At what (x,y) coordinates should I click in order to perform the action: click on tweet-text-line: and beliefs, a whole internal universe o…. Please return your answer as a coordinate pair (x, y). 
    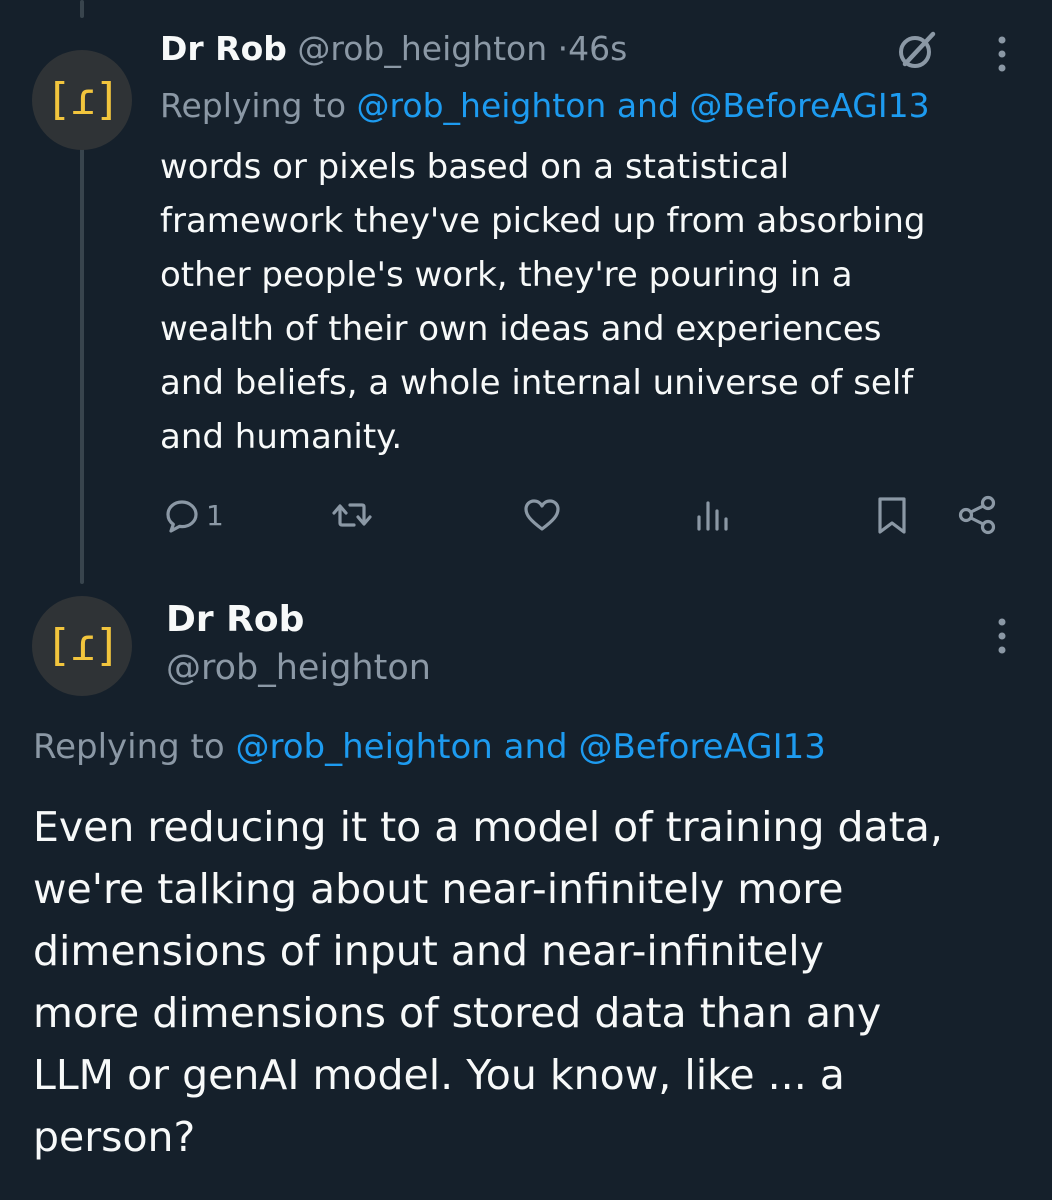
    Looking at the image, I should click on (537, 383).